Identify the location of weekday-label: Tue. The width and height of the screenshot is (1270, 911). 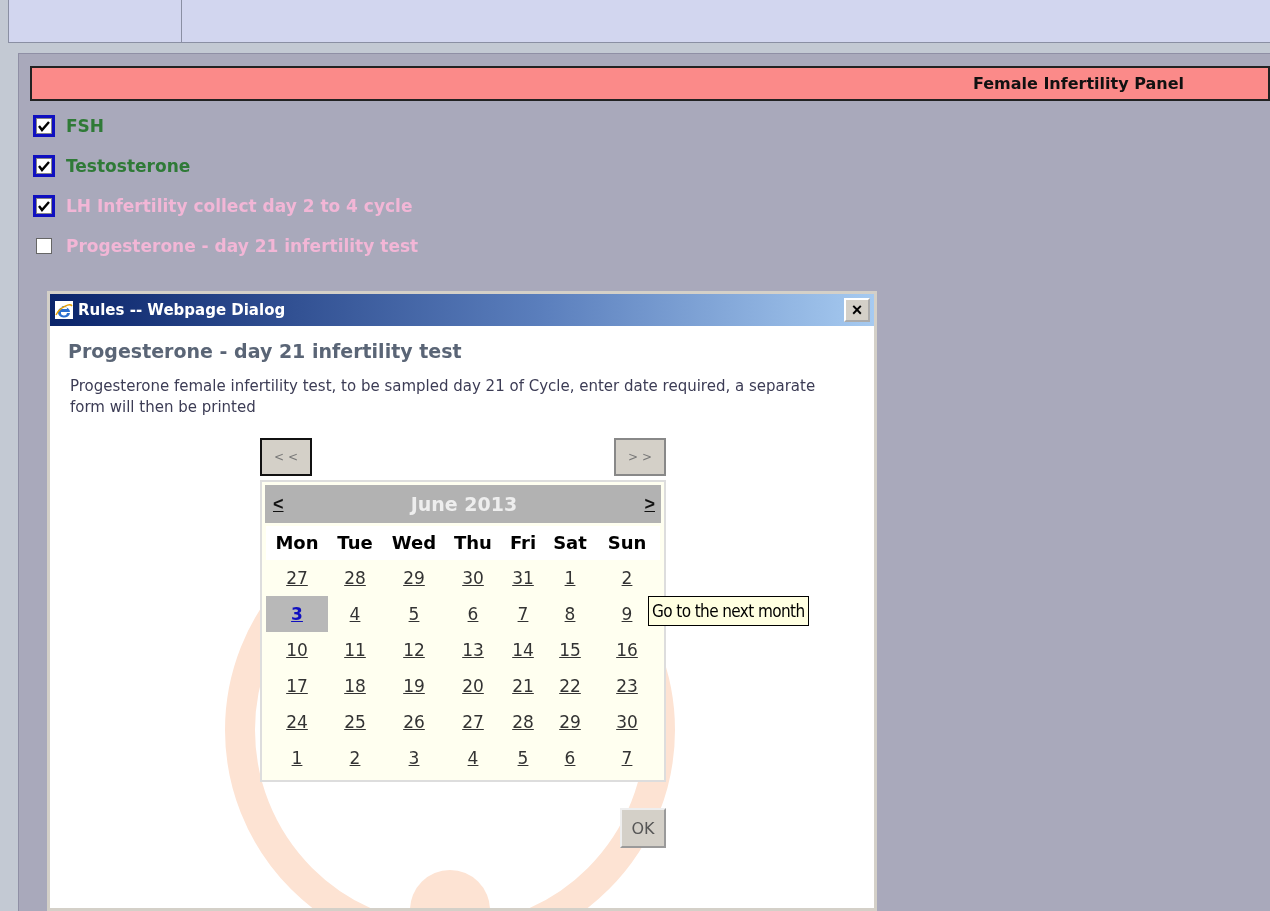
(355, 543).